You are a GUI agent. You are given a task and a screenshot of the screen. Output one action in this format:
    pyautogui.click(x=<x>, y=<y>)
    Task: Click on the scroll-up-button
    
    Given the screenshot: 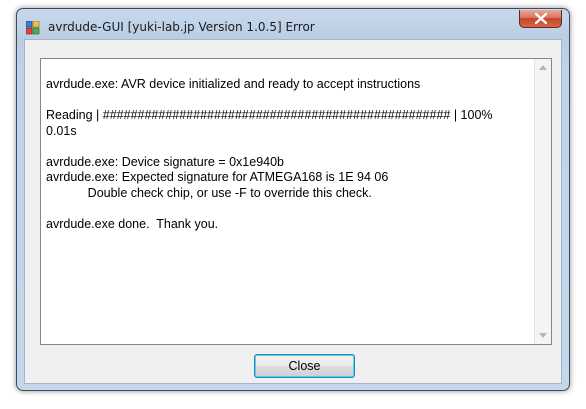 What is the action you would take?
    pyautogui.click(x=543, y=67)
    